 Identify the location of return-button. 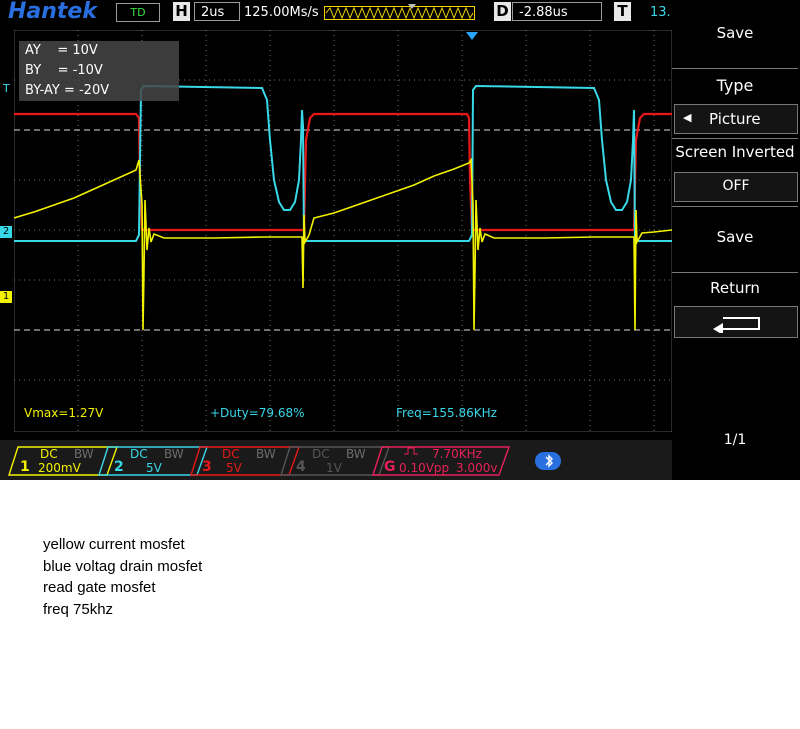
(736, 322).